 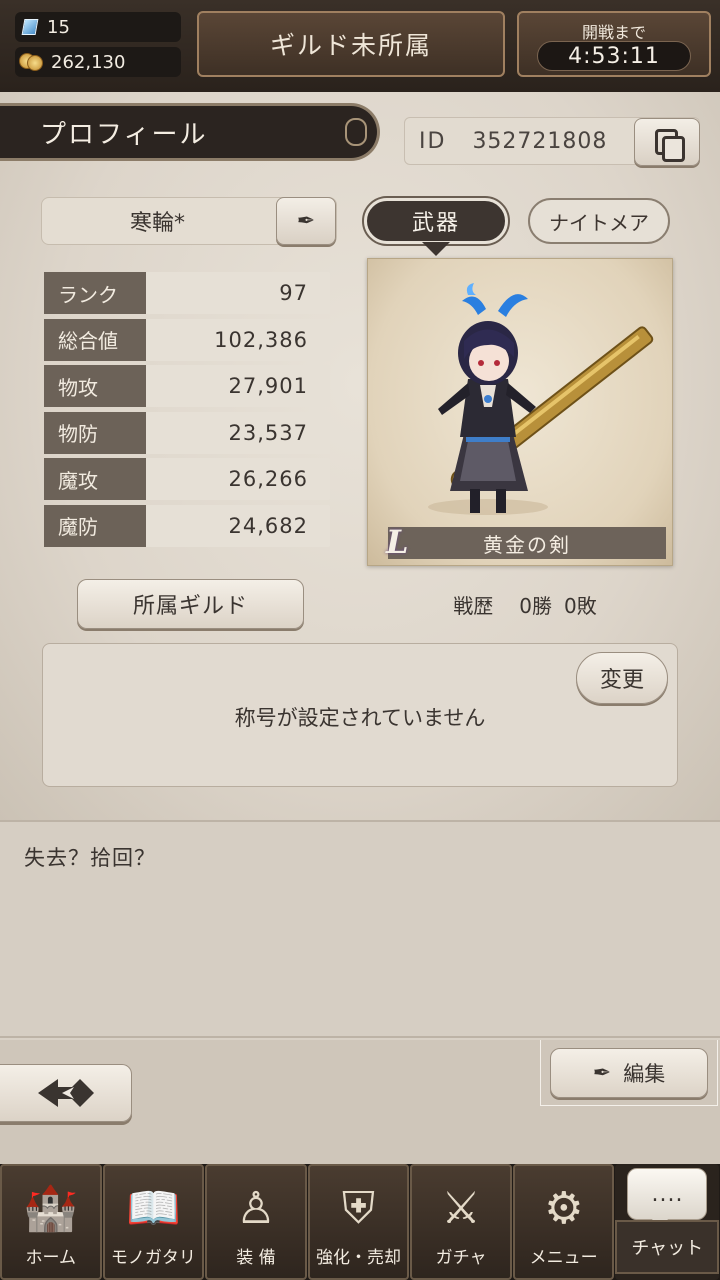 I want to click on helmet-icon: ⛨, so click(x=359, y=1208).